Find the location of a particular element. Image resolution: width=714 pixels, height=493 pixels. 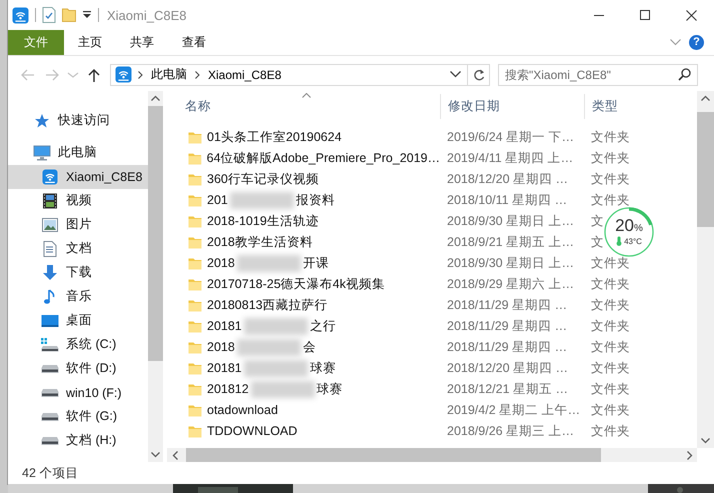

nav-item: 下载 is located at coordinates (78, 272).